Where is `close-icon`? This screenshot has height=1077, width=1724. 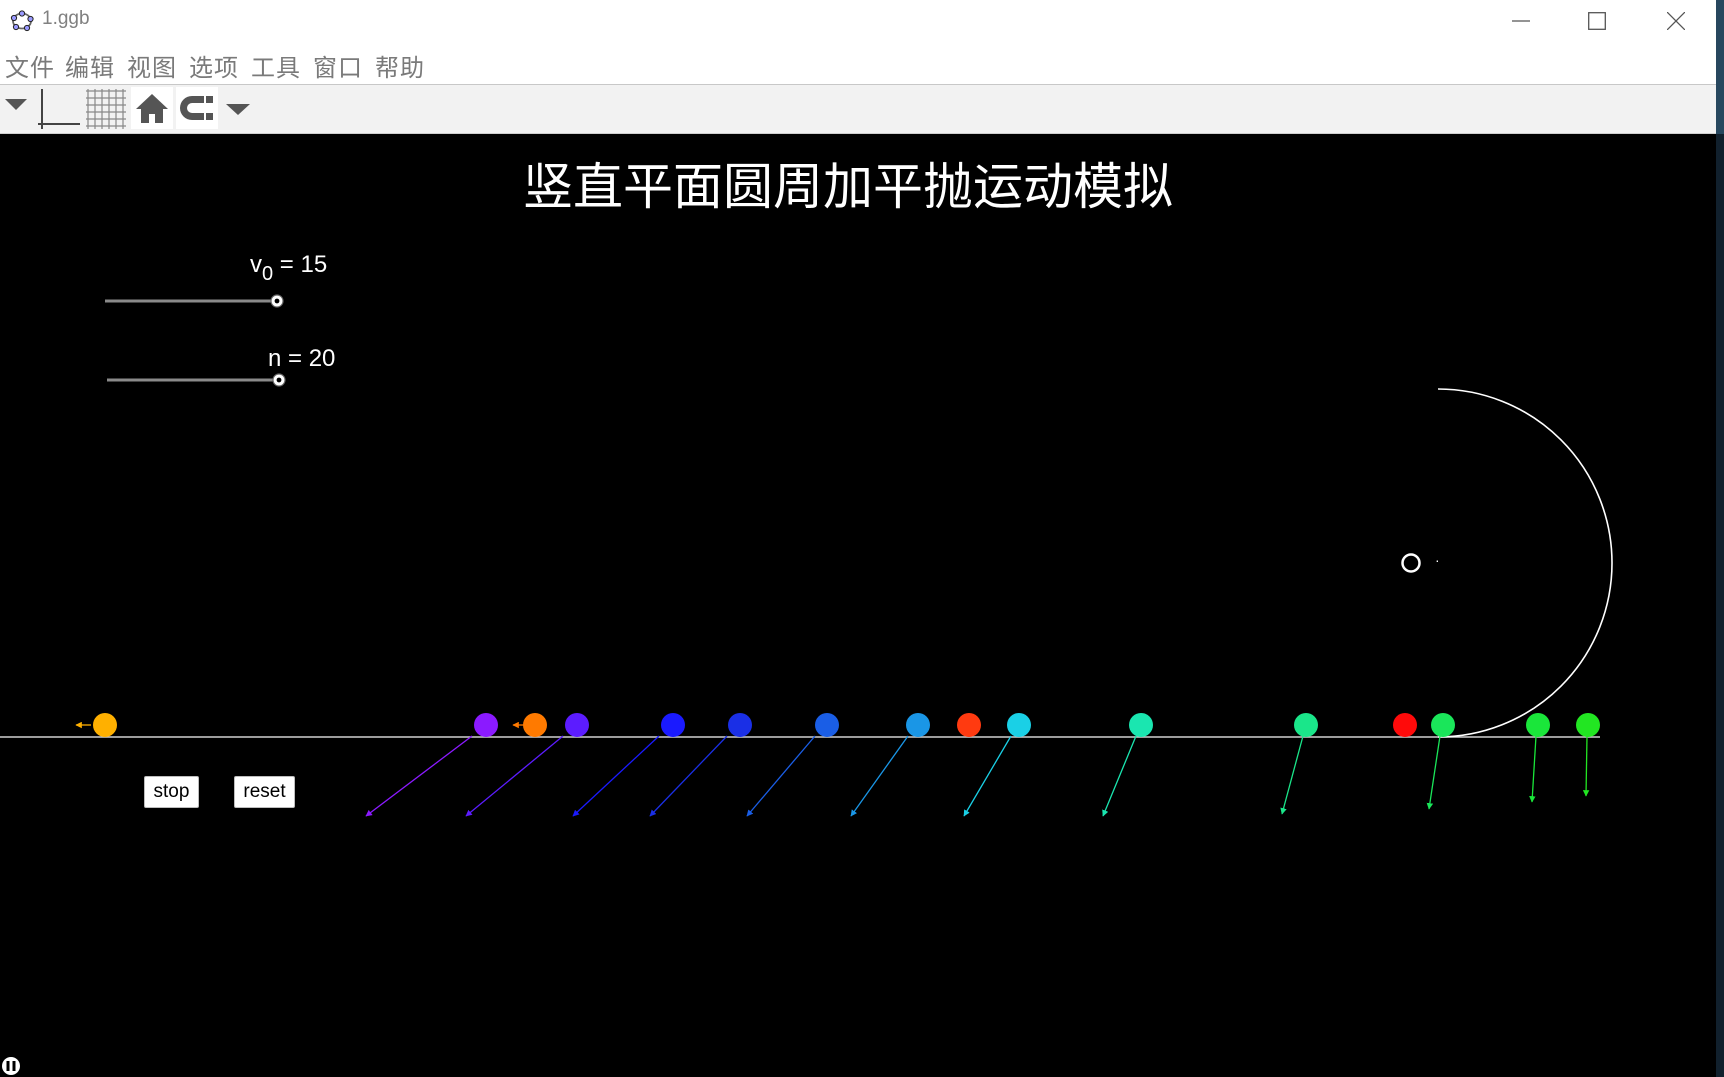 close-icon is located at coordinates (1676, 21).